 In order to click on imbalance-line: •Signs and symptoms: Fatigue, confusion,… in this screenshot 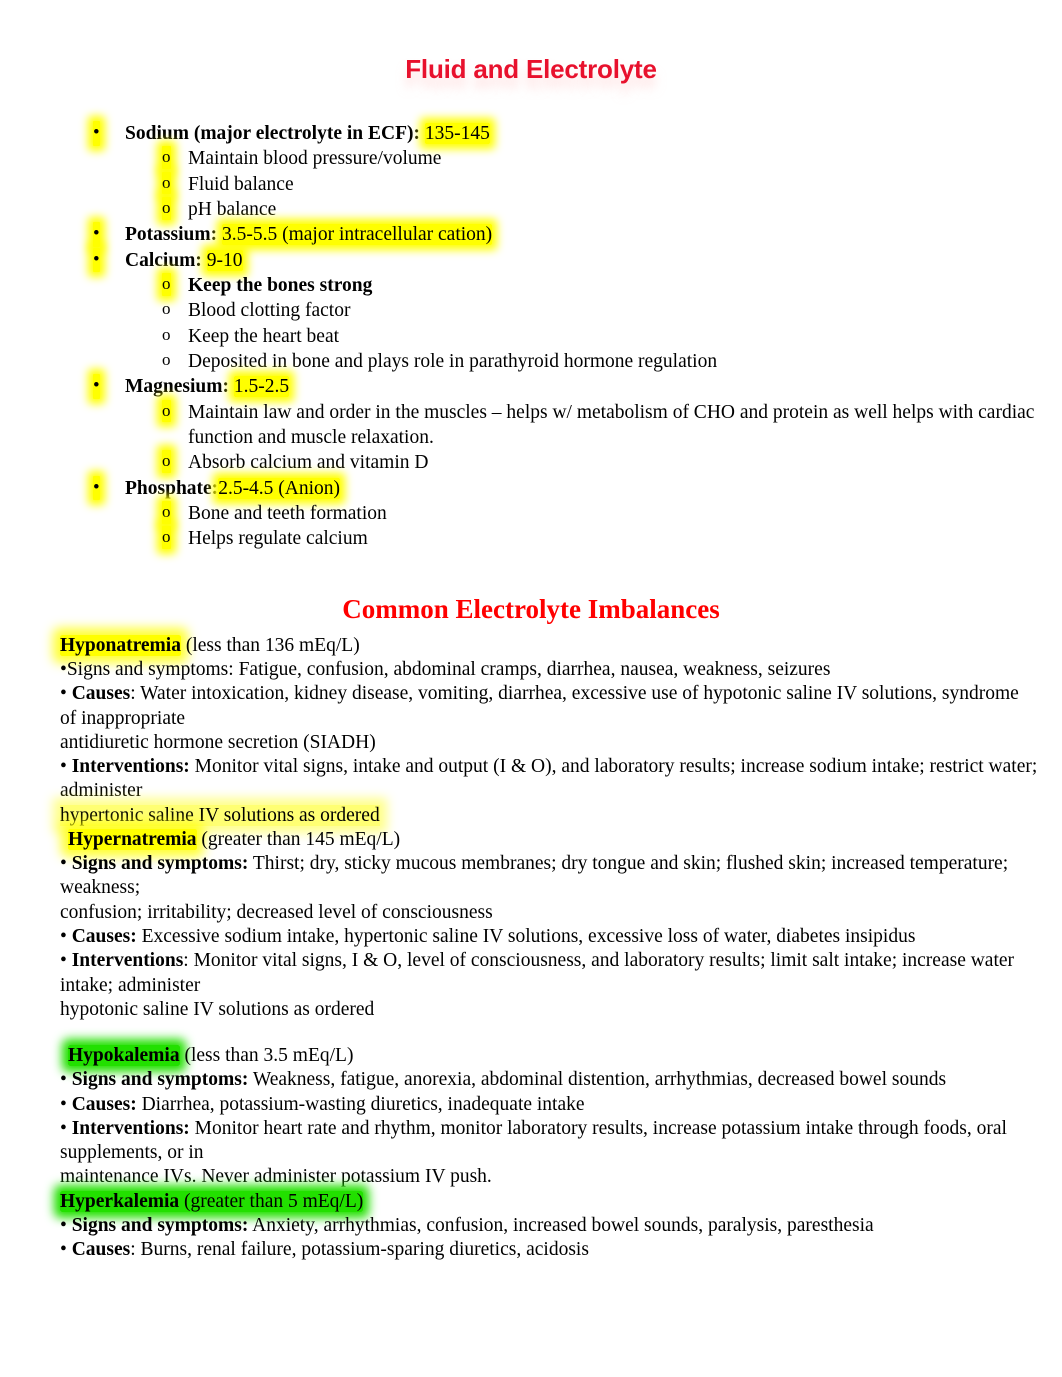, I will do `click(549, 670)`.